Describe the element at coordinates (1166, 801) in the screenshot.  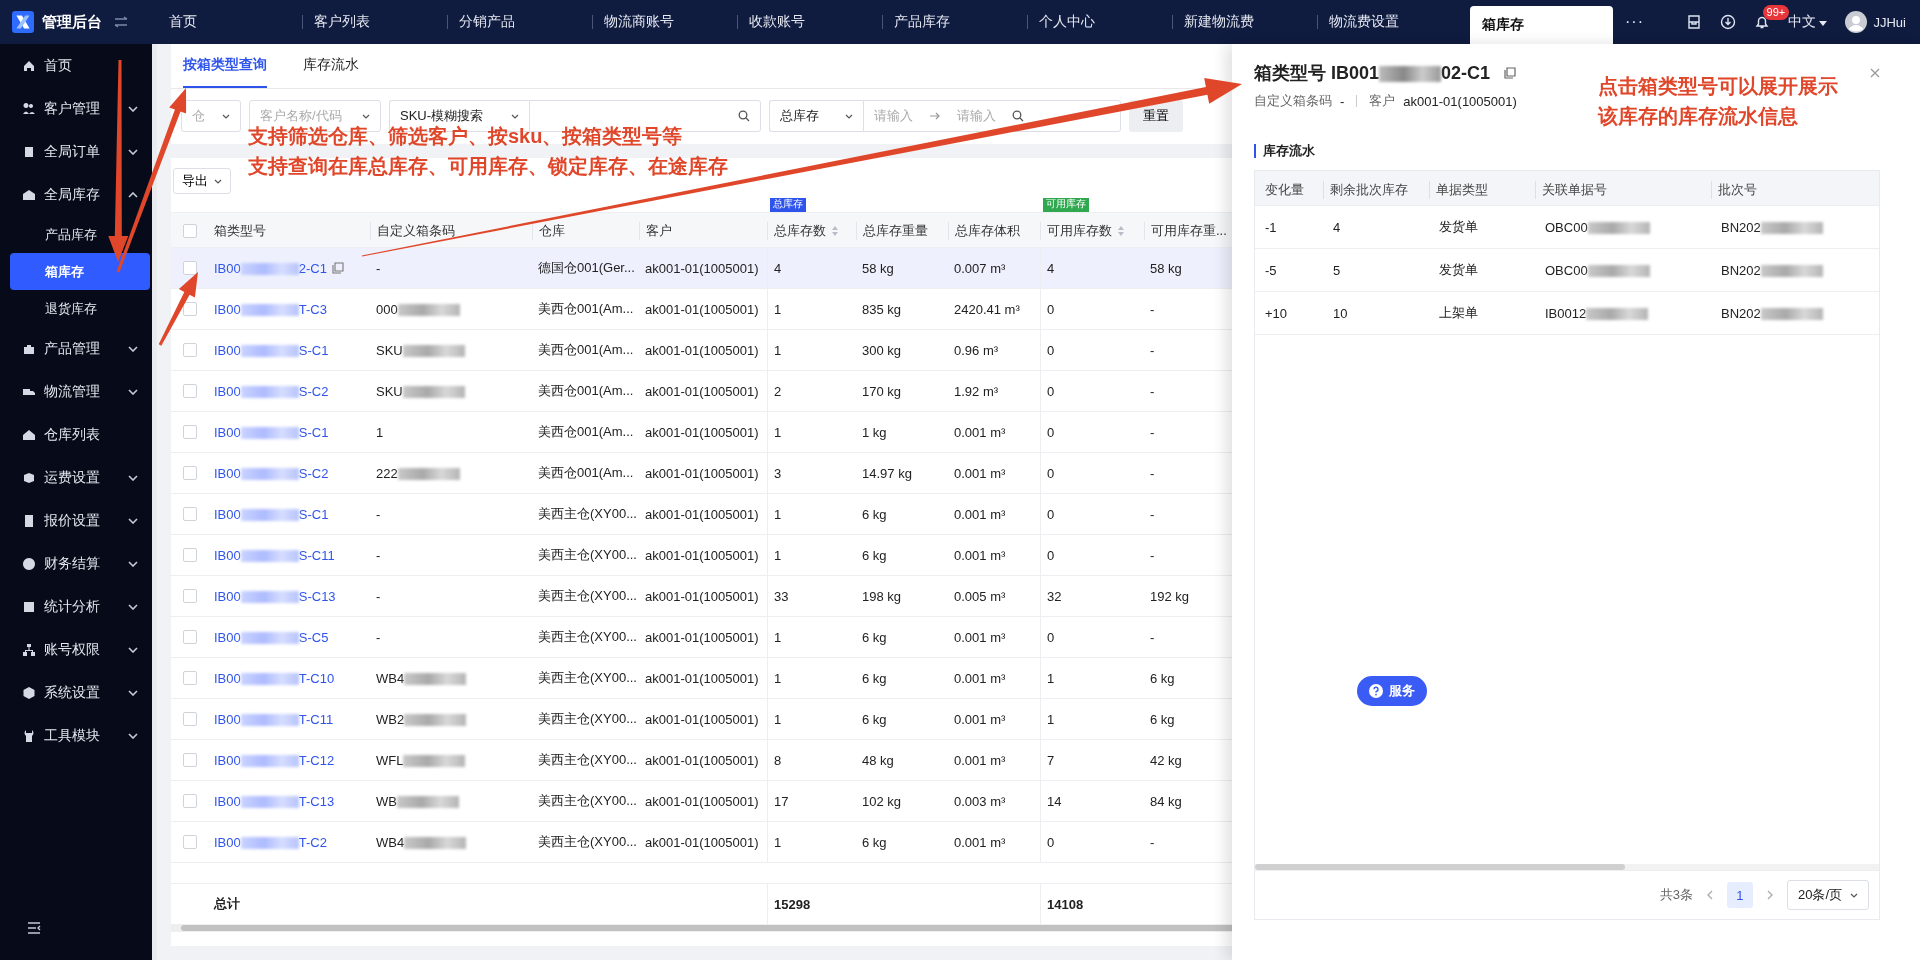
I see `table-cell: 84 kg` at that location.